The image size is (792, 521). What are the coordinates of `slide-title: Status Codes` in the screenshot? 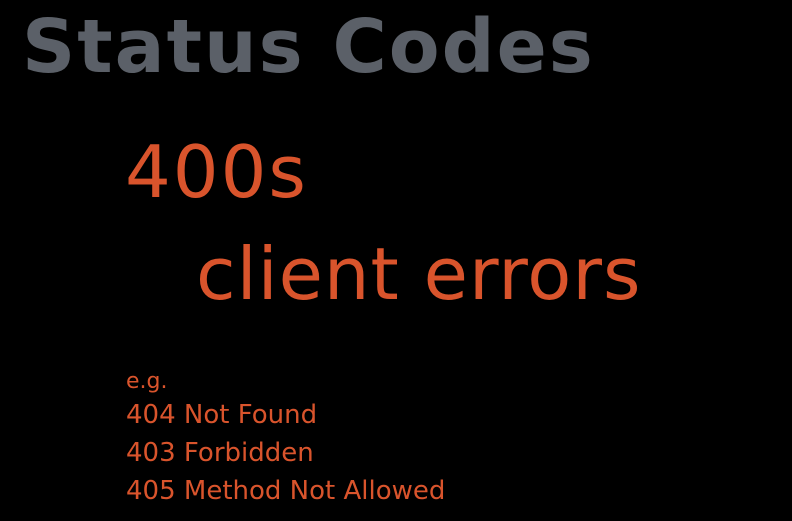 It's located at (308, 47).